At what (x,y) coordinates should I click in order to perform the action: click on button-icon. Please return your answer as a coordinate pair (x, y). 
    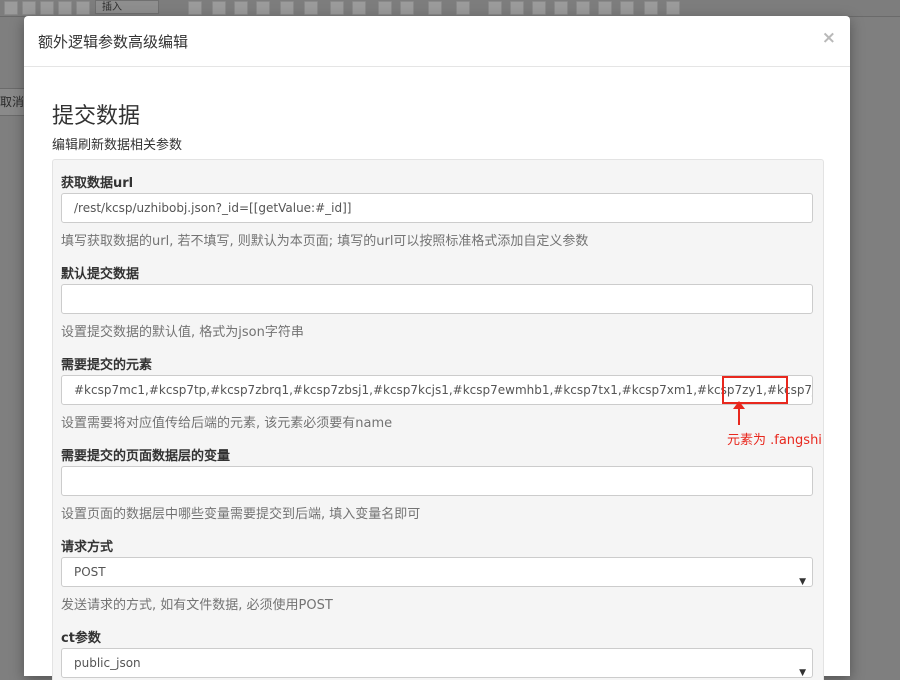
    Looking at the image, I should click on (627, 8).